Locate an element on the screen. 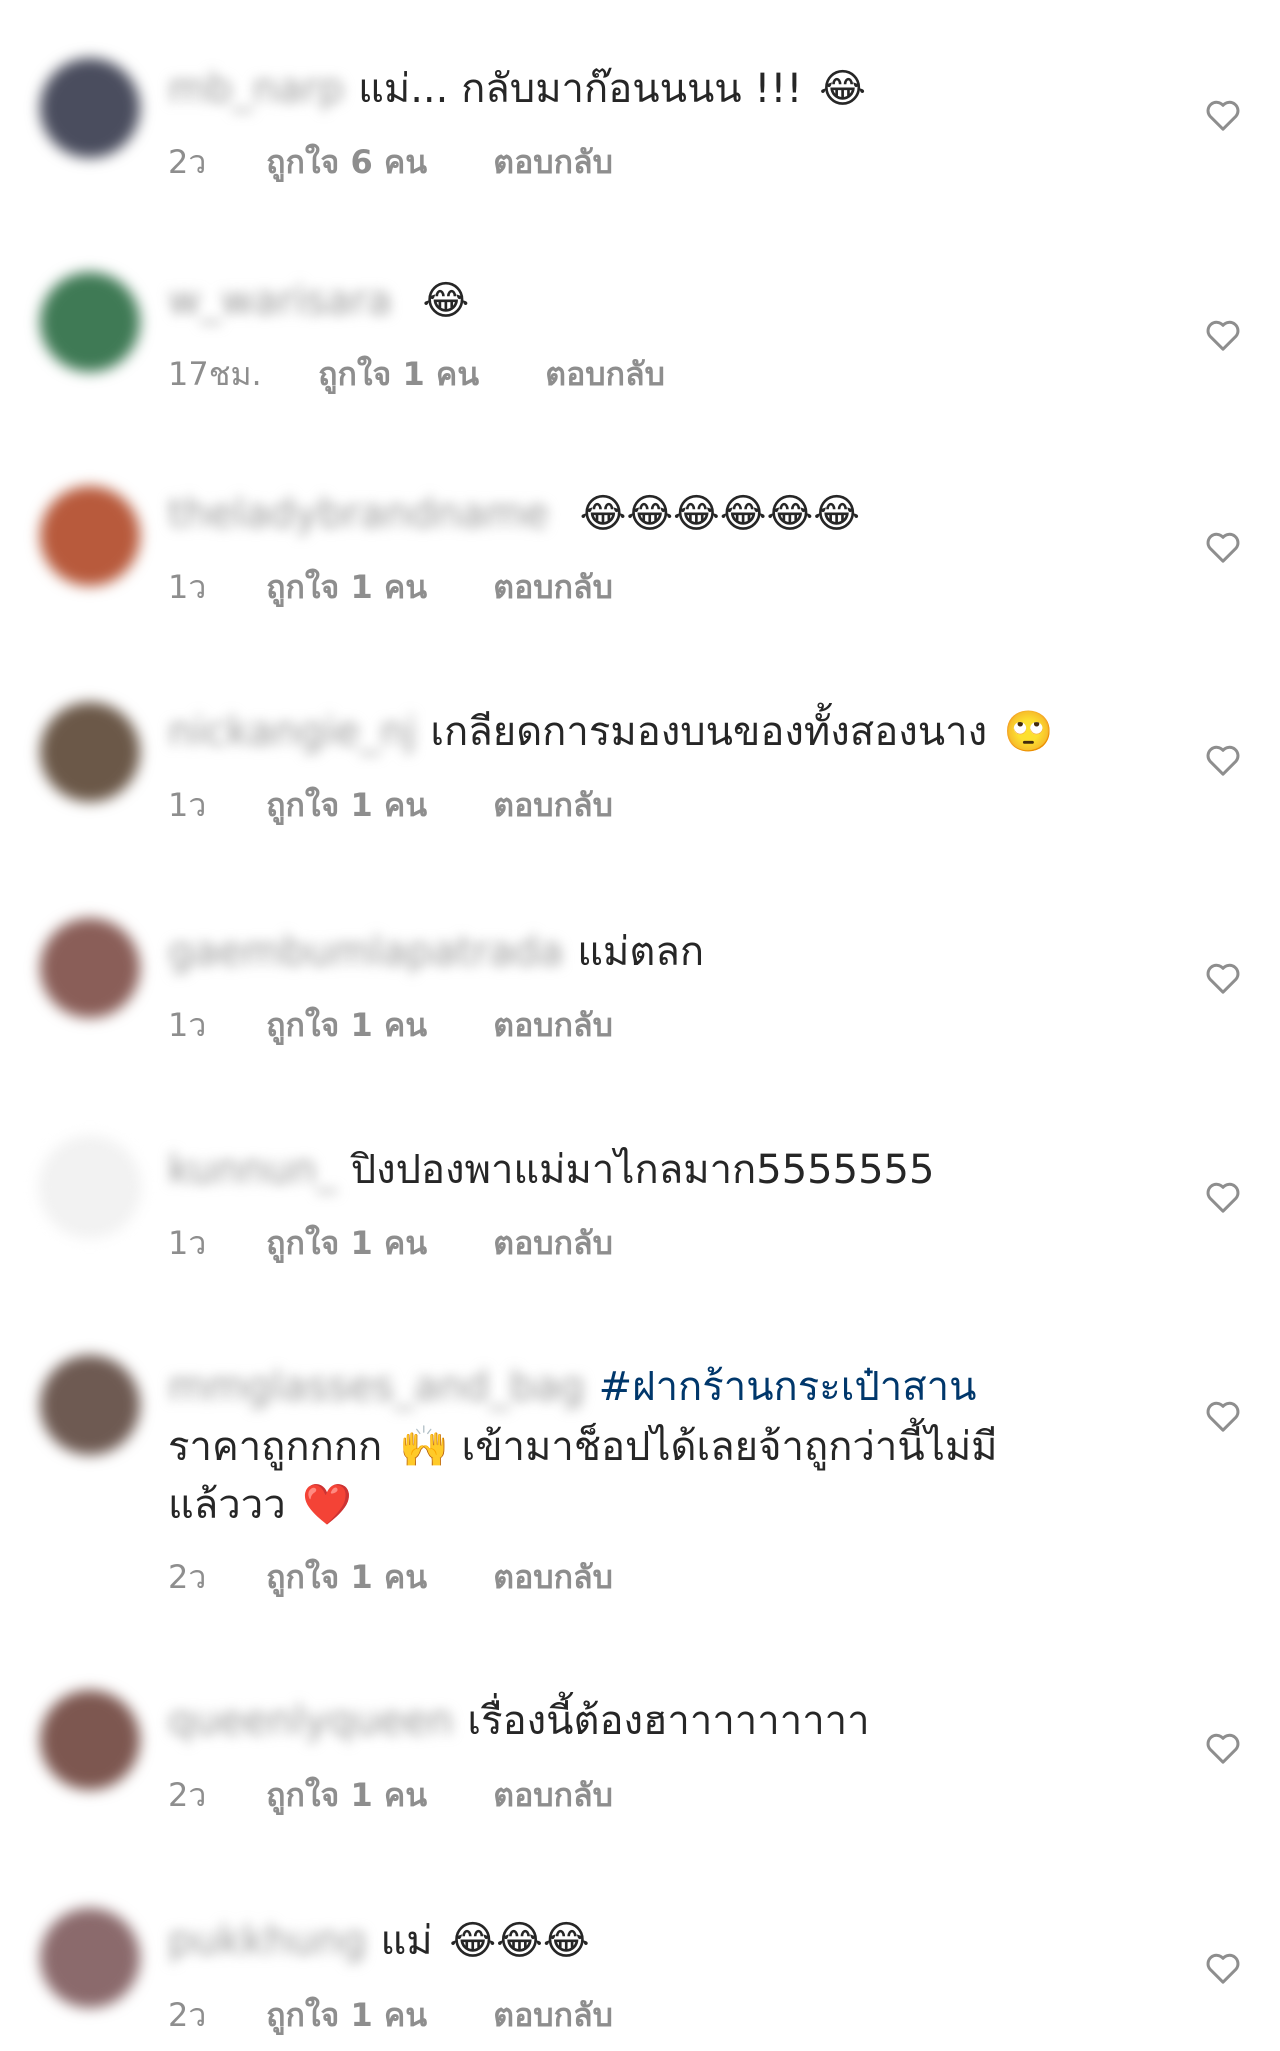 The image size is (1280, 2051). comment-text: แม่... กลับมาก๊อนนนน !!! is located at coordinates (580, 89).